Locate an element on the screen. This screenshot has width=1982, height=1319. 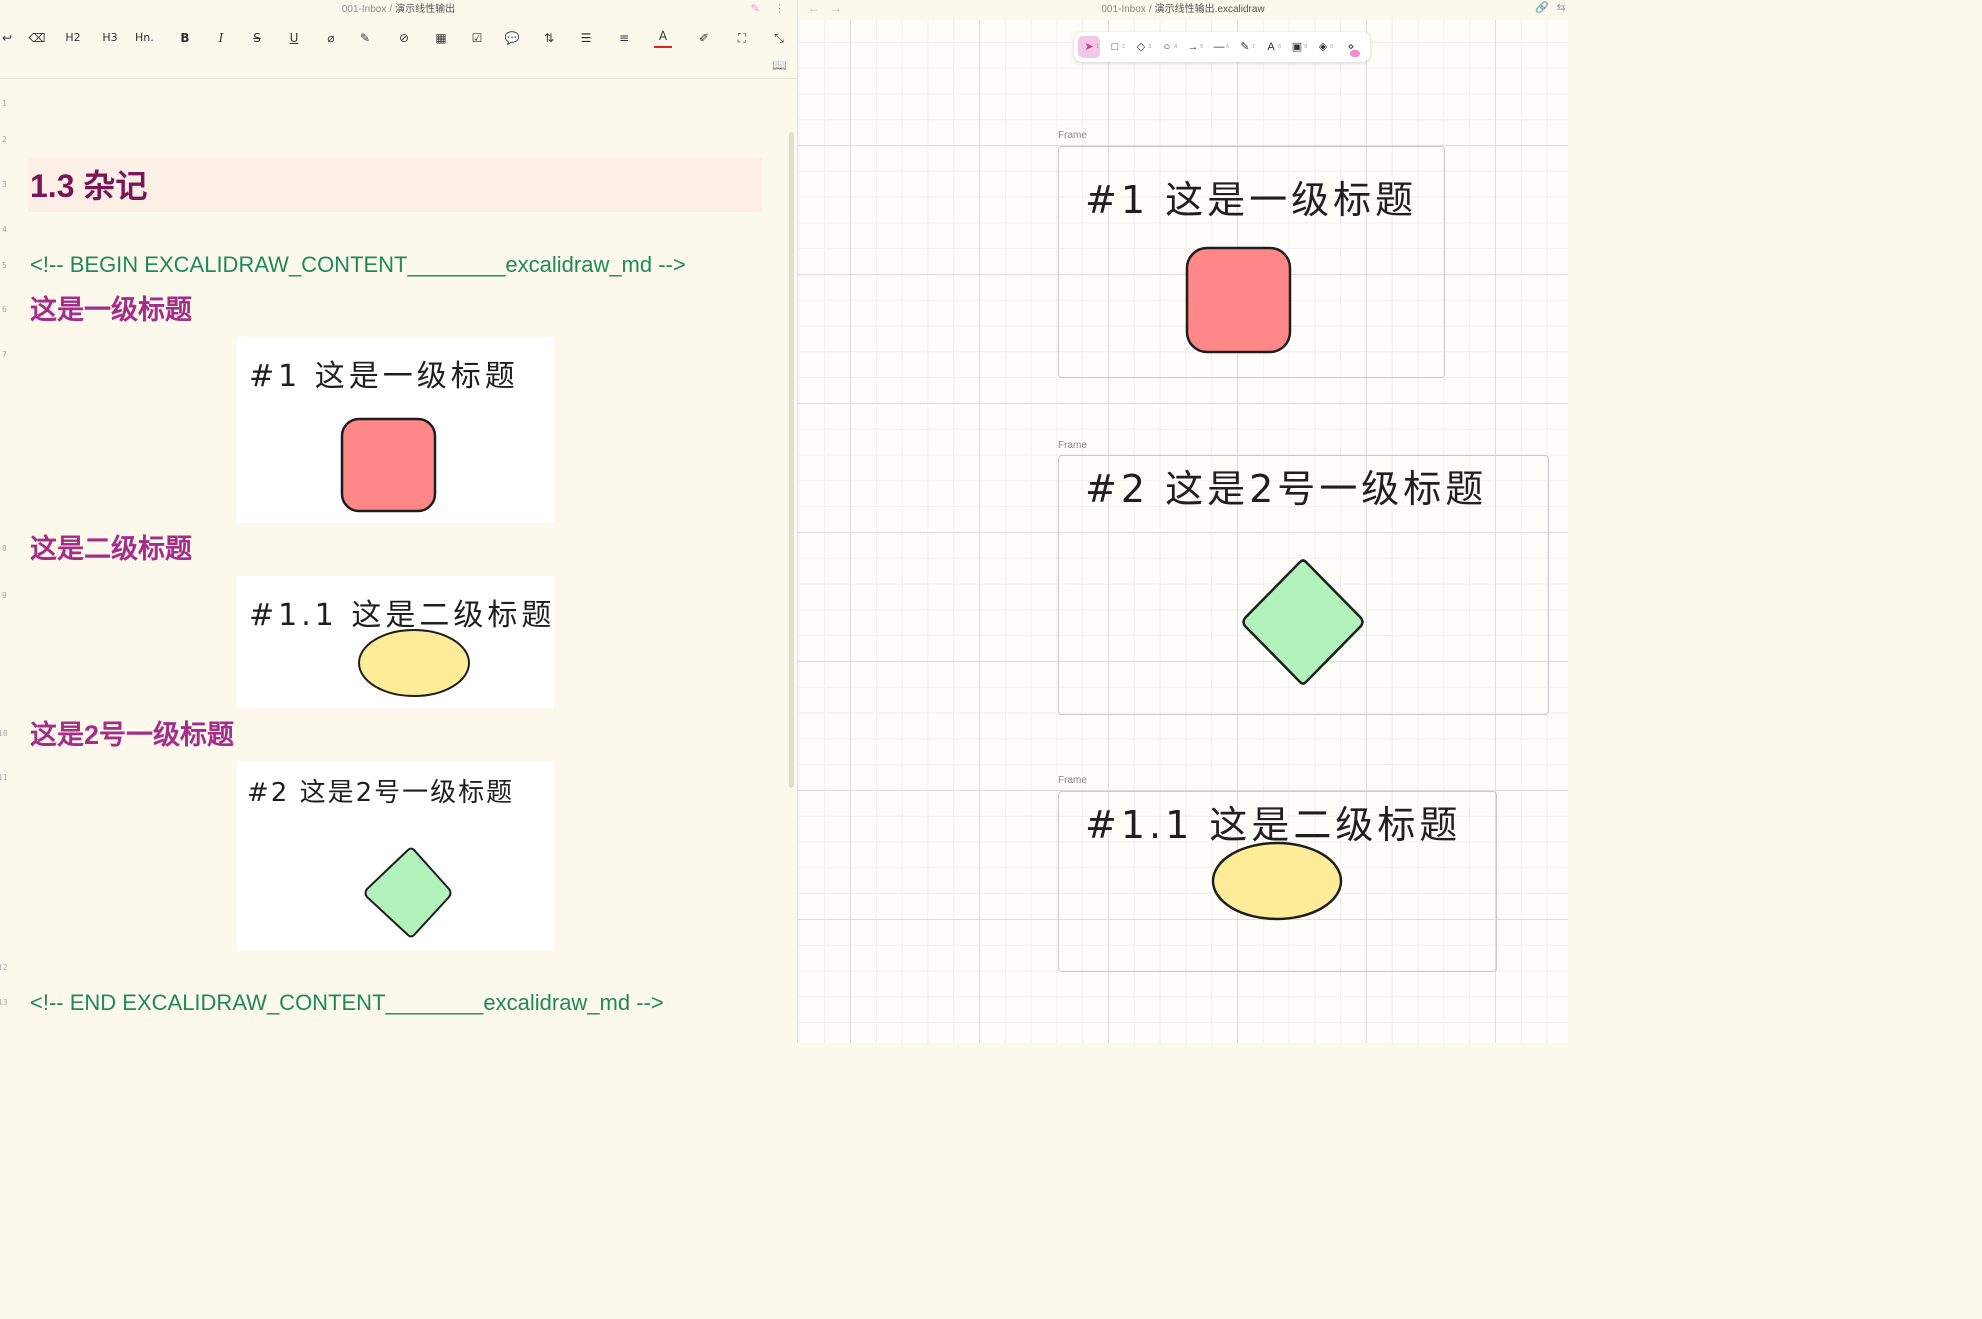
note-breadcrumb: 001-Inbox / 演示线性输出 is located at coordinates (398, 10).